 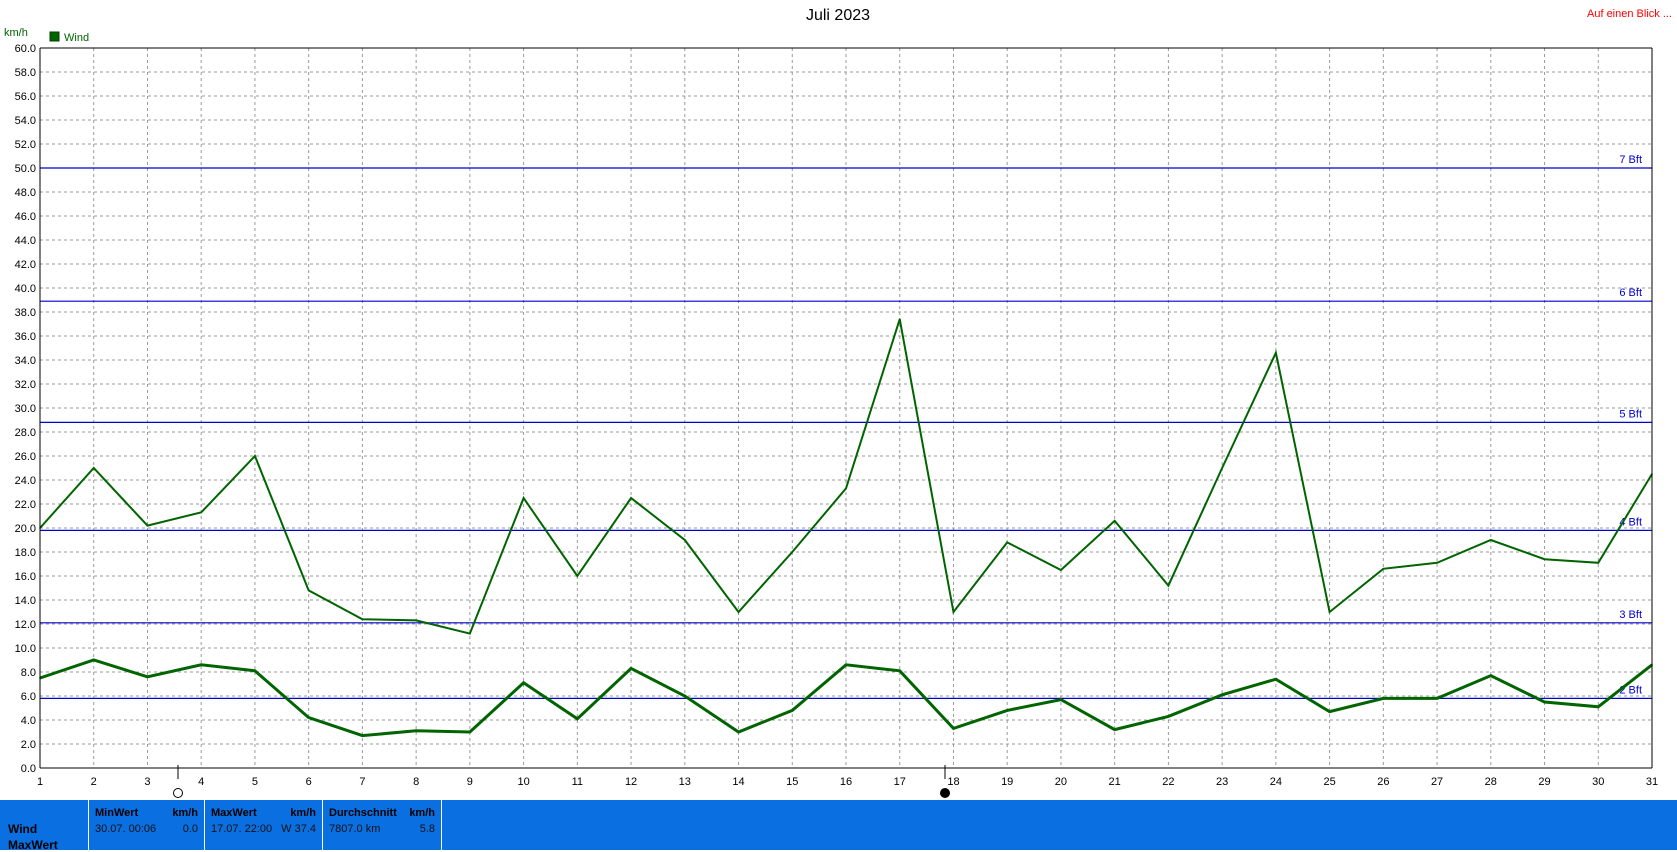 I want to click on x-tick-label: 3, so click(x=147, y=782).